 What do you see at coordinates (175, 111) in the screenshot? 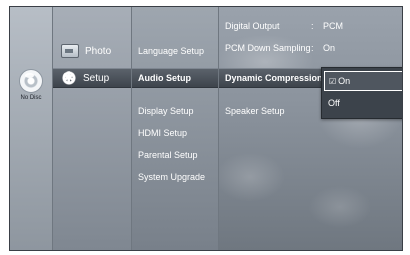
I see `sub-item-display-setup: Display Setup` at bounding box center [175, 111].